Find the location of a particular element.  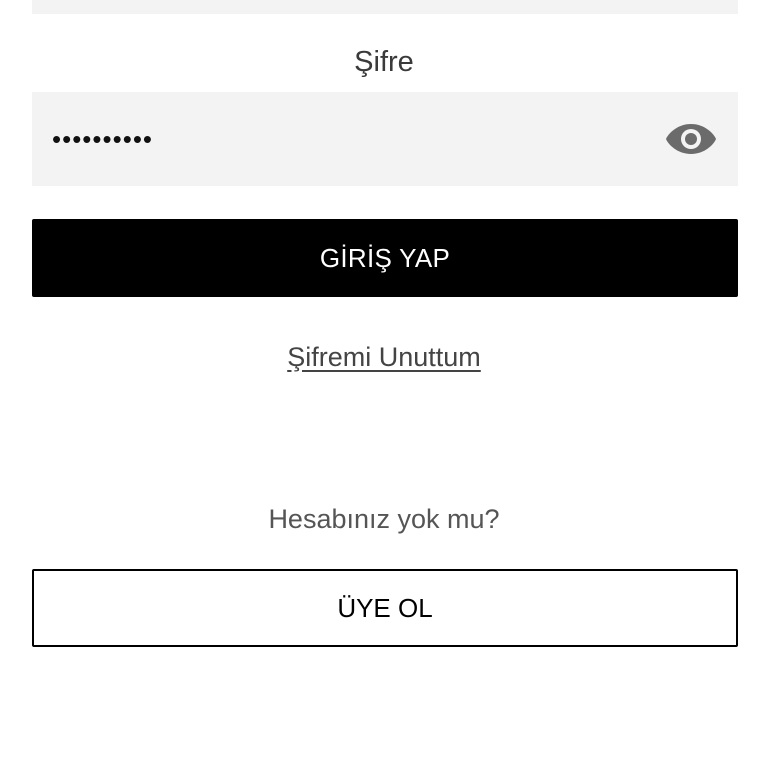

signup-prompt: Hesabınız yok mu? is located at coordinates (384, 519).